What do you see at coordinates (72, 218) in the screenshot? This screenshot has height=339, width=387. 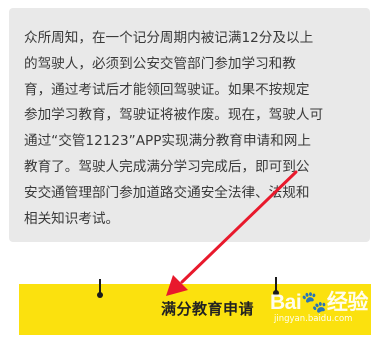 I see `info-line: 相关知识考试。` at bounding box center [72, 218].